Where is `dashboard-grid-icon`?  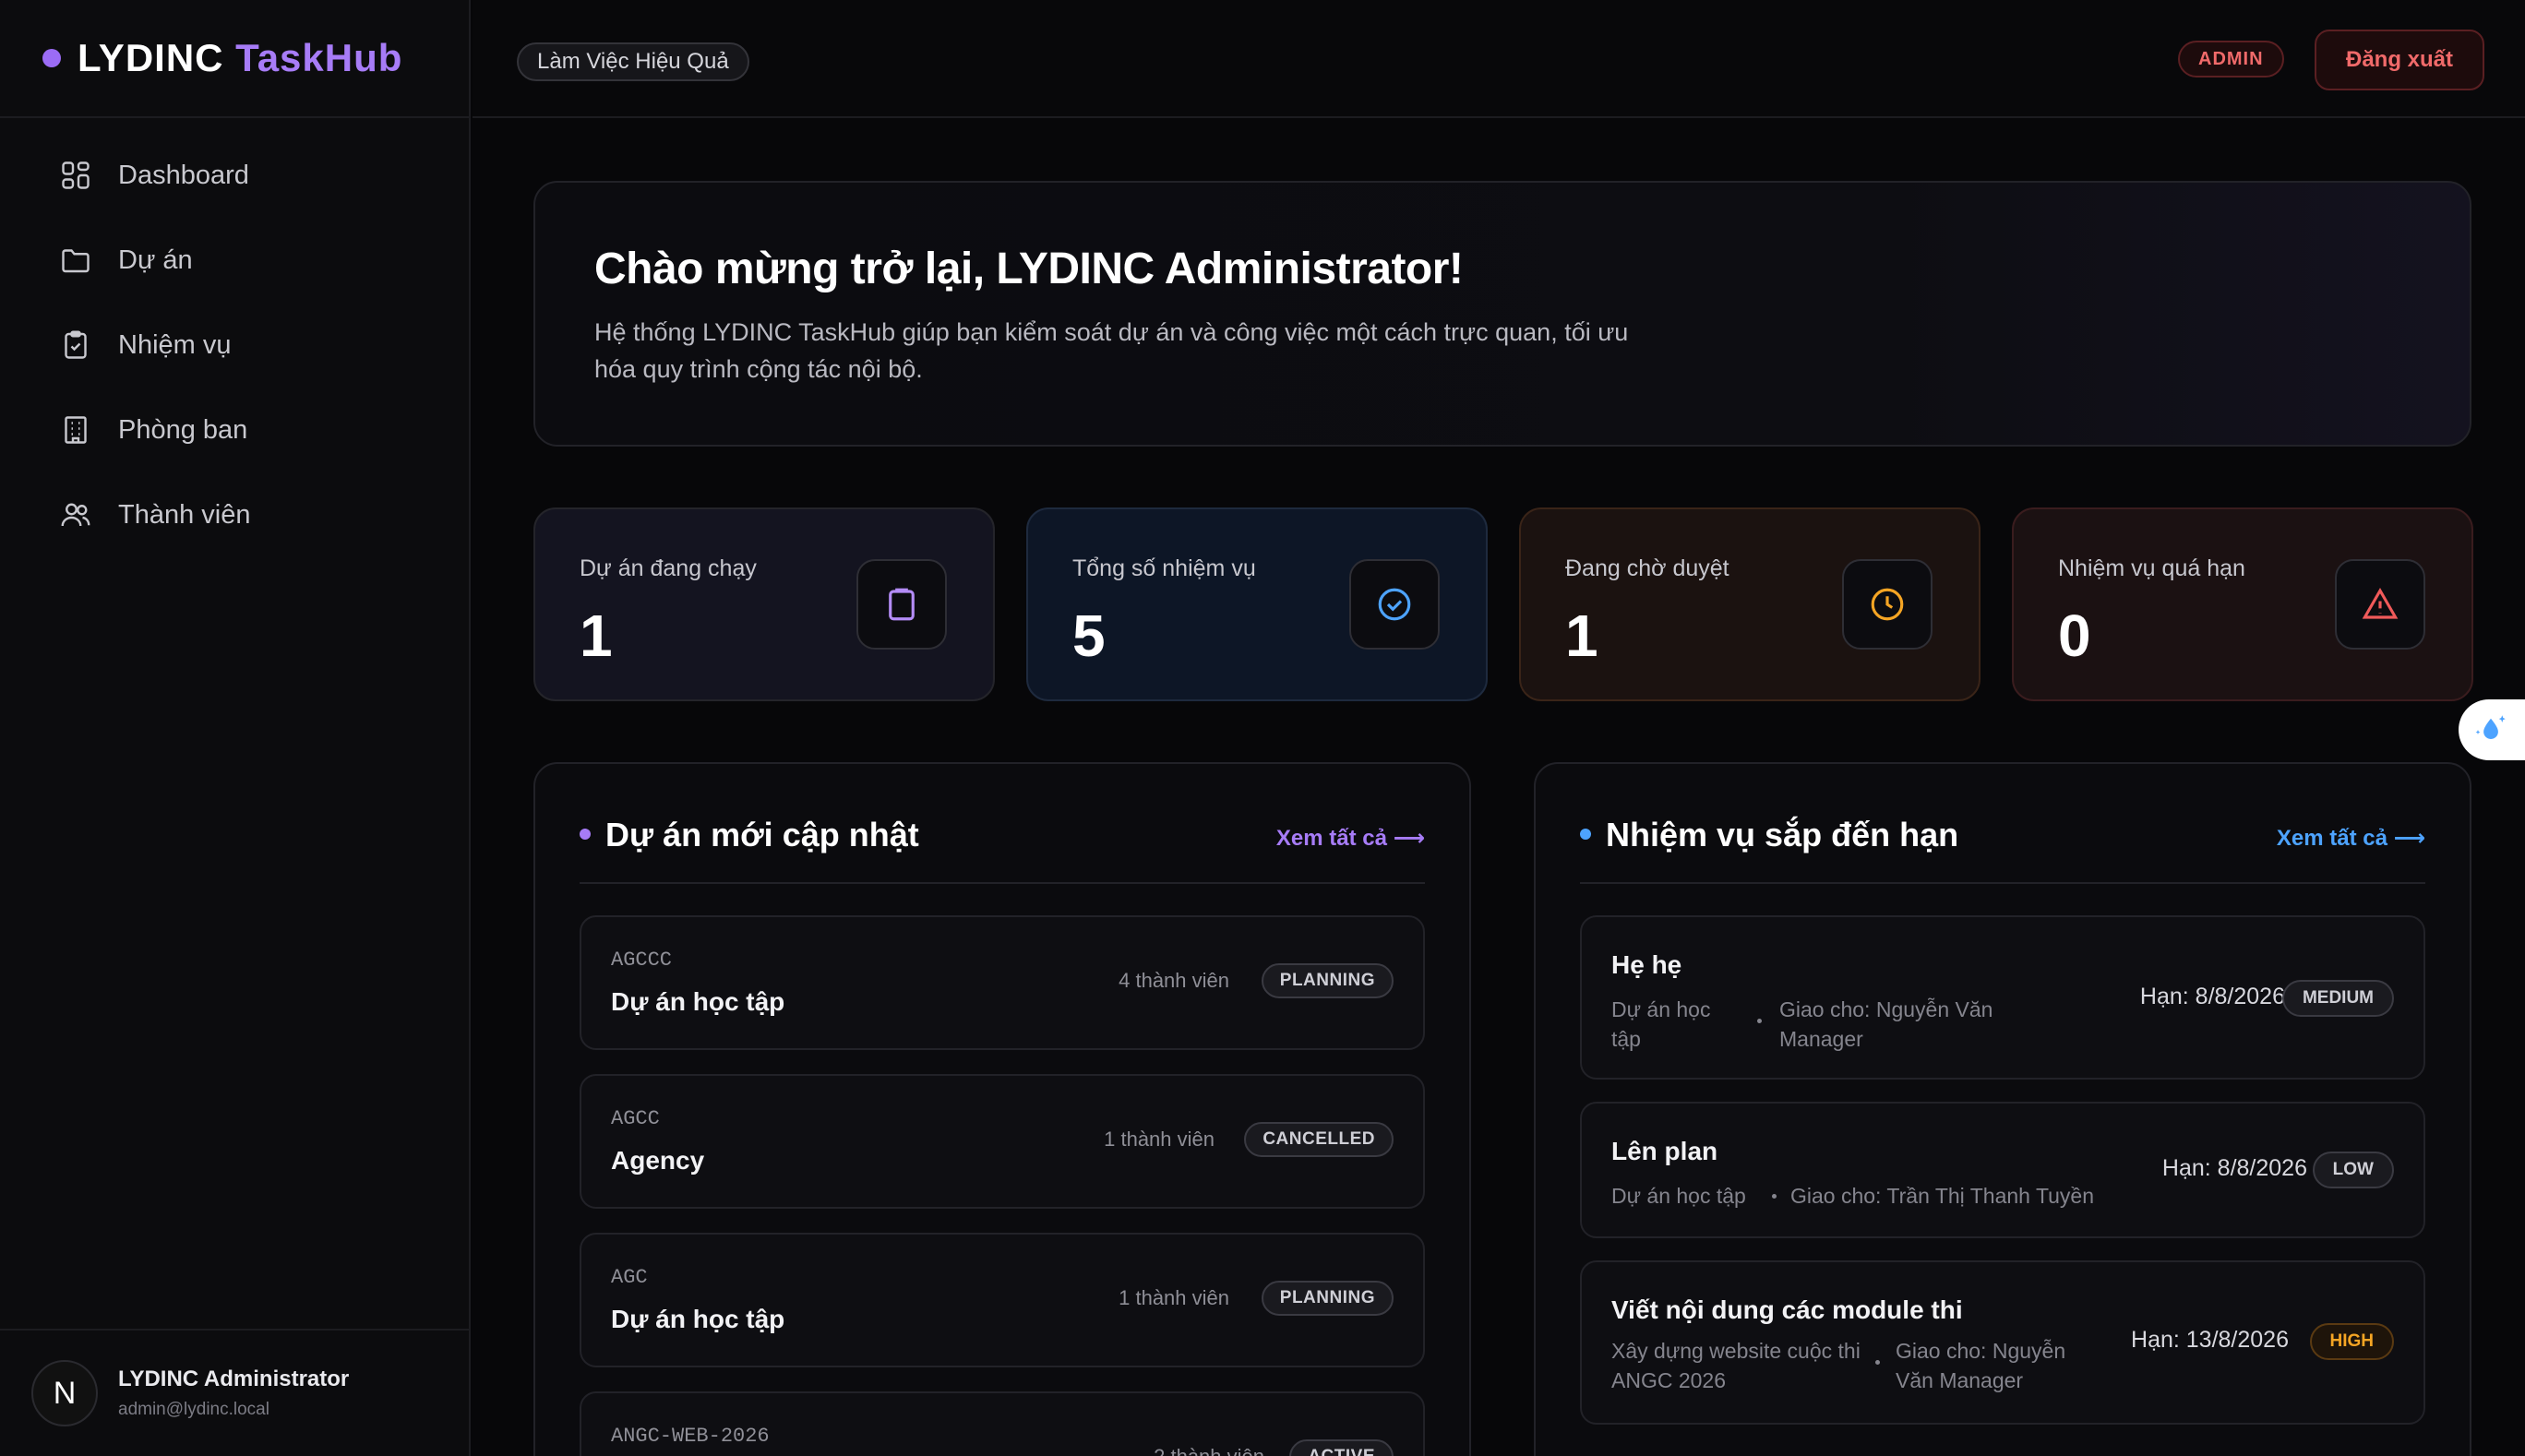 dashboard-grid-icon is located at coordinates (76, 175).